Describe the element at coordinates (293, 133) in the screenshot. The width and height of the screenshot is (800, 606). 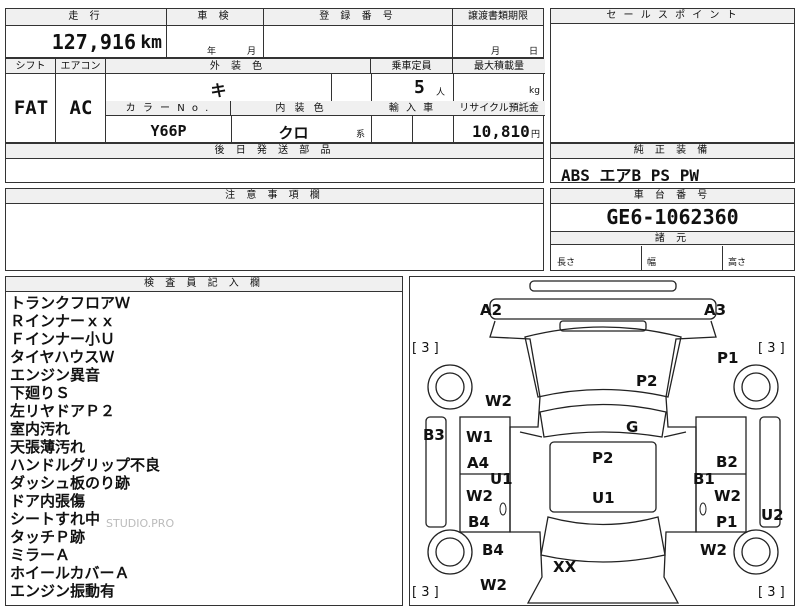
I see `interior-color-value: クロ` at that location.